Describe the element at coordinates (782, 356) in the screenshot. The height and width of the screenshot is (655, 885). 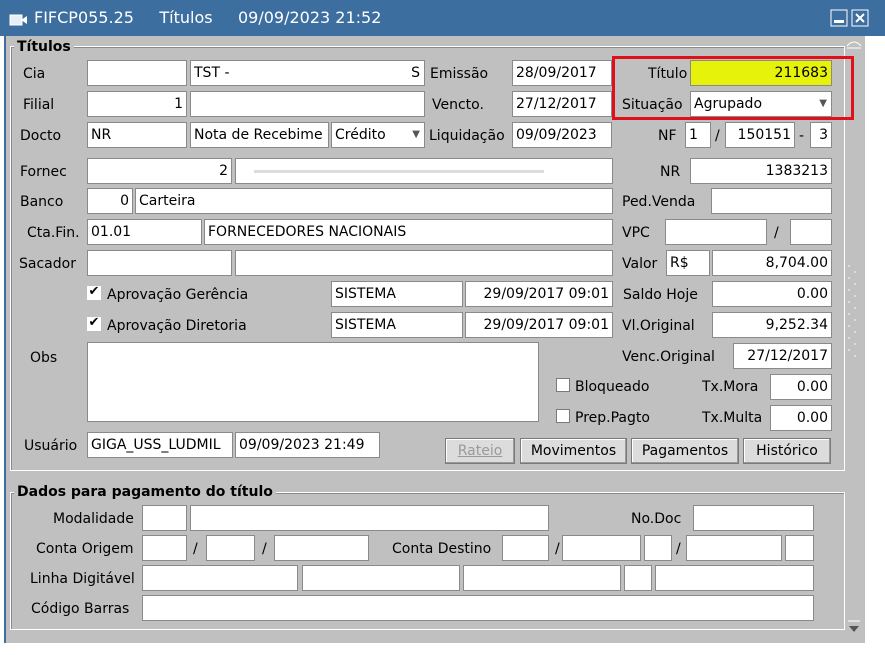
I see `venc-original-field: 27/12/2017` at that location.